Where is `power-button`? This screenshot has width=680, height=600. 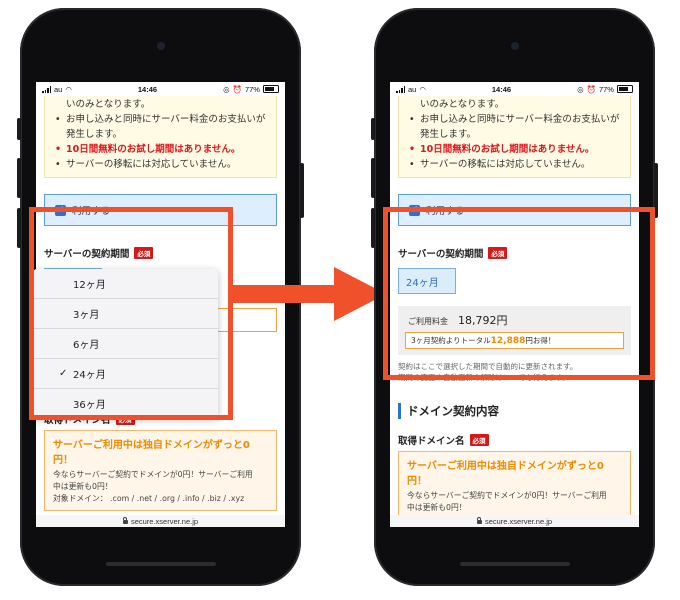 power-button is located at coordinates (302, 190).